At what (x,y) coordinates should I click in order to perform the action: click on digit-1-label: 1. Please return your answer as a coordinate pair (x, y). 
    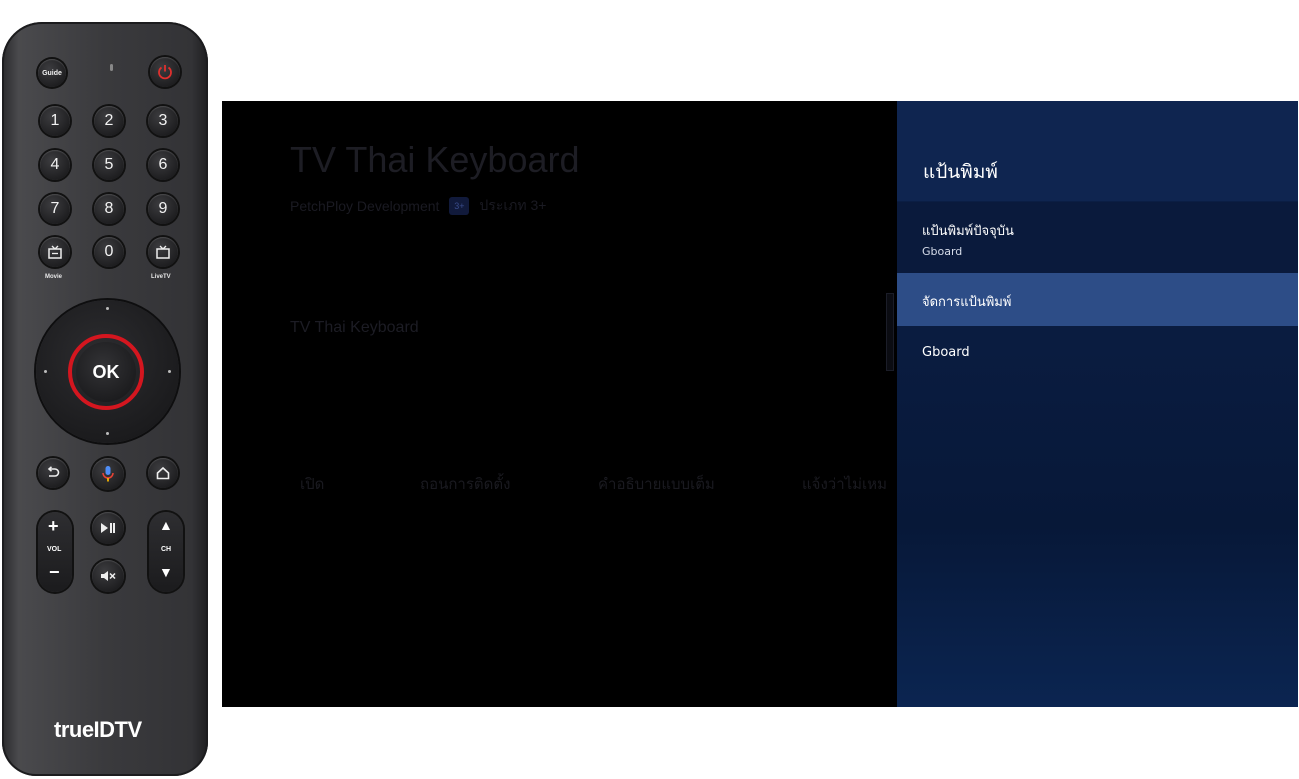
    Looking at the image, I should click on (55, 120).